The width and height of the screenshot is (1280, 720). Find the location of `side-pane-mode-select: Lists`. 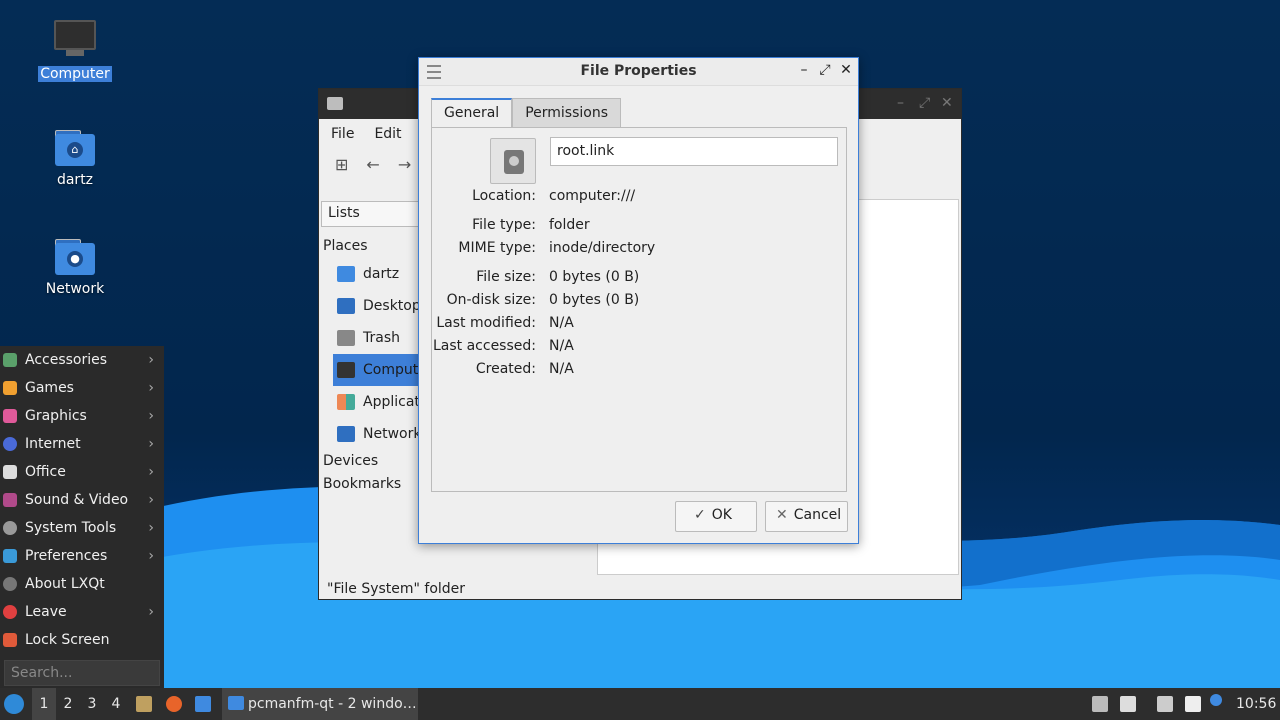

side-pane-mode-select: Lists is located at coordinates (371, 214).